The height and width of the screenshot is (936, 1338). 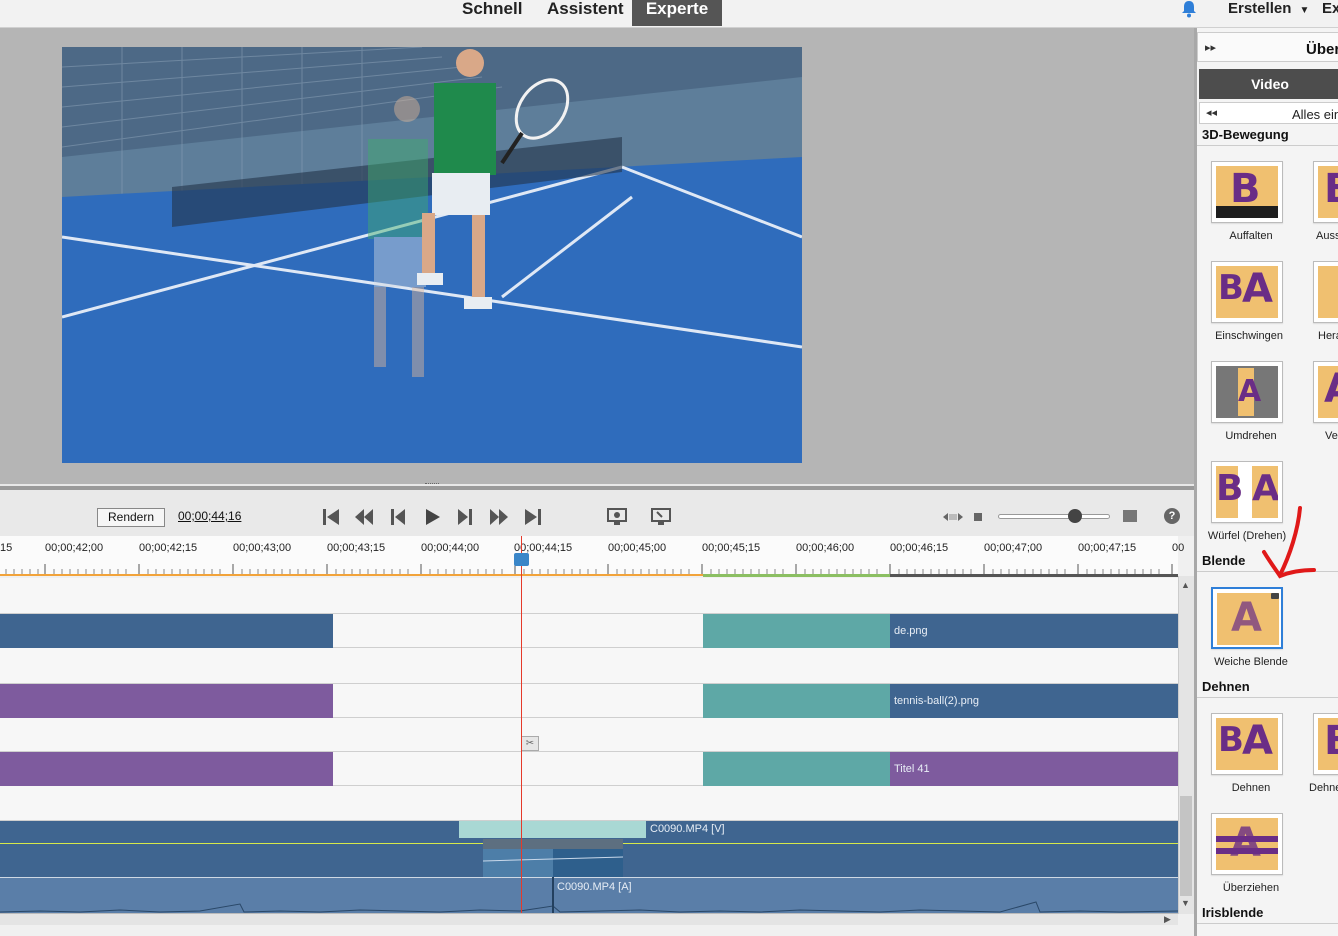 I want to click on expand-panel-icon: ▸▸, so click(x=1210, y=47).